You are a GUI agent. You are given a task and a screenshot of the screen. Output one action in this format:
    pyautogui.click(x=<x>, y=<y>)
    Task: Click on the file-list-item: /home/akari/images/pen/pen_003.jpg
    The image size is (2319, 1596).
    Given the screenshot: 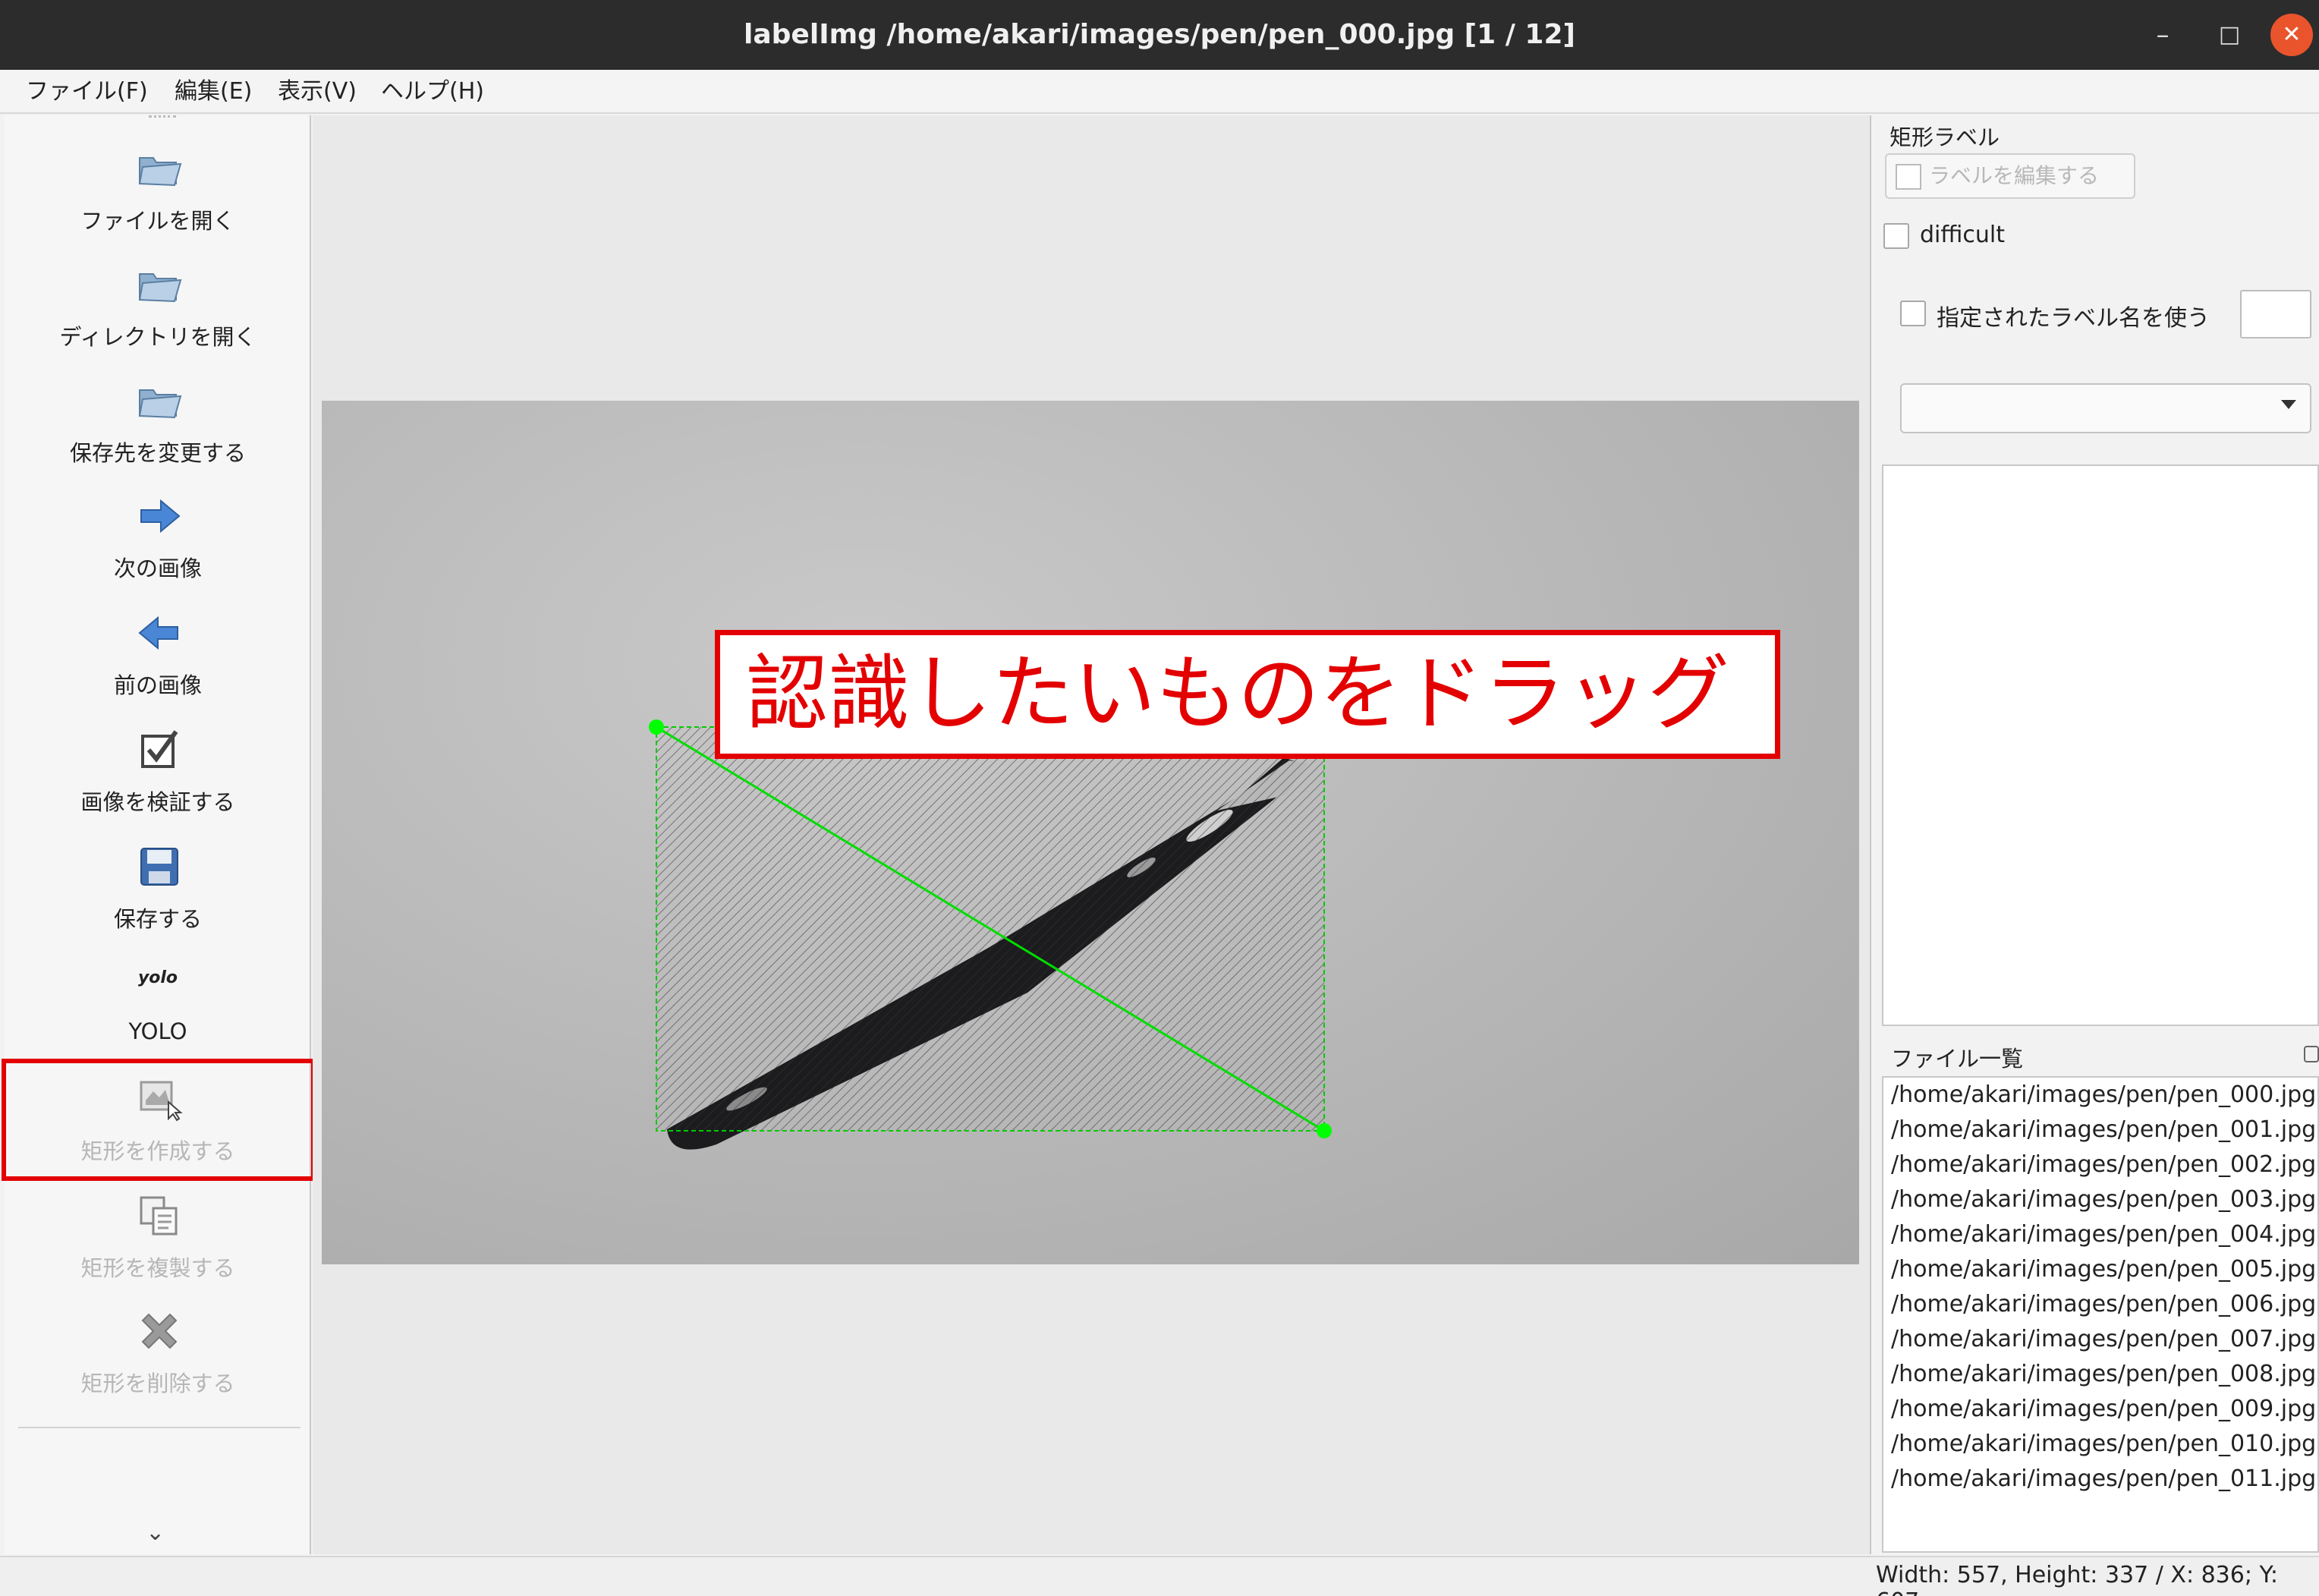 What is the action you would take?
    pyautogui.click(x=2100, y=1199)
    